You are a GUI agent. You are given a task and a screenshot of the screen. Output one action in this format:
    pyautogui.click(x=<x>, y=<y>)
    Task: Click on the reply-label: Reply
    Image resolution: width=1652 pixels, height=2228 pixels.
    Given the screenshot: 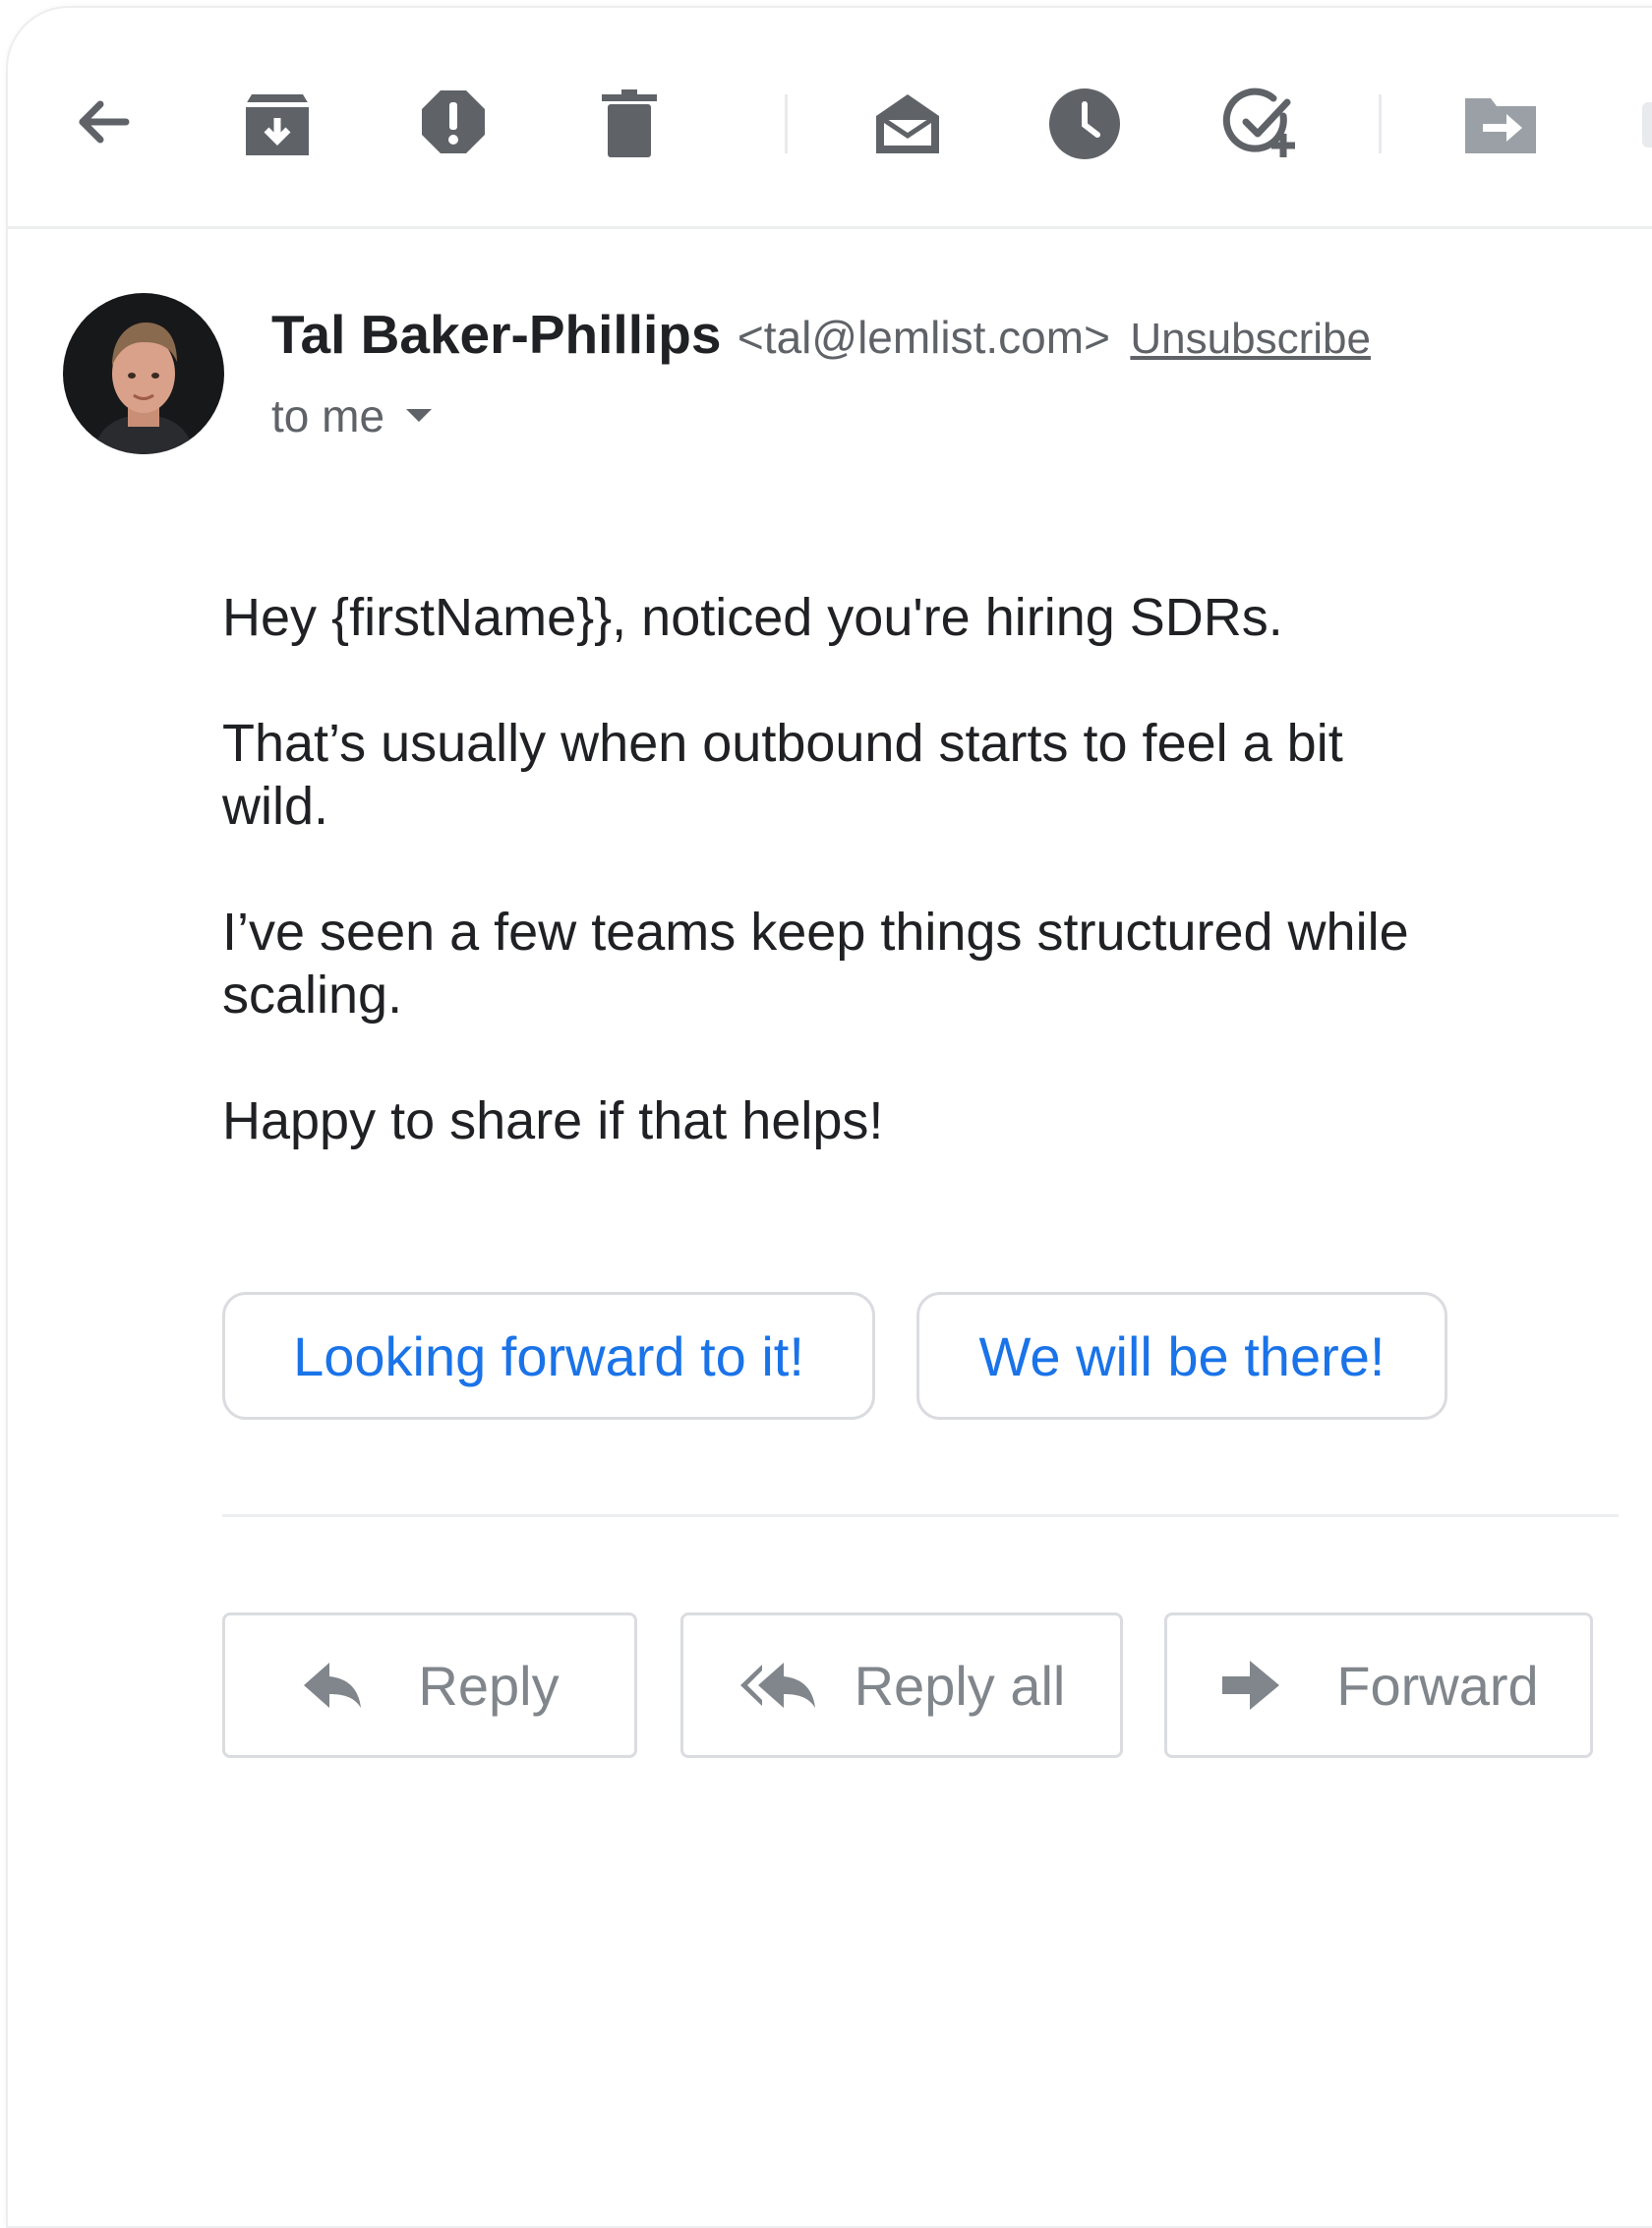 What is the action you would take?
    pyautogui.click(x=489, y=1685)
    